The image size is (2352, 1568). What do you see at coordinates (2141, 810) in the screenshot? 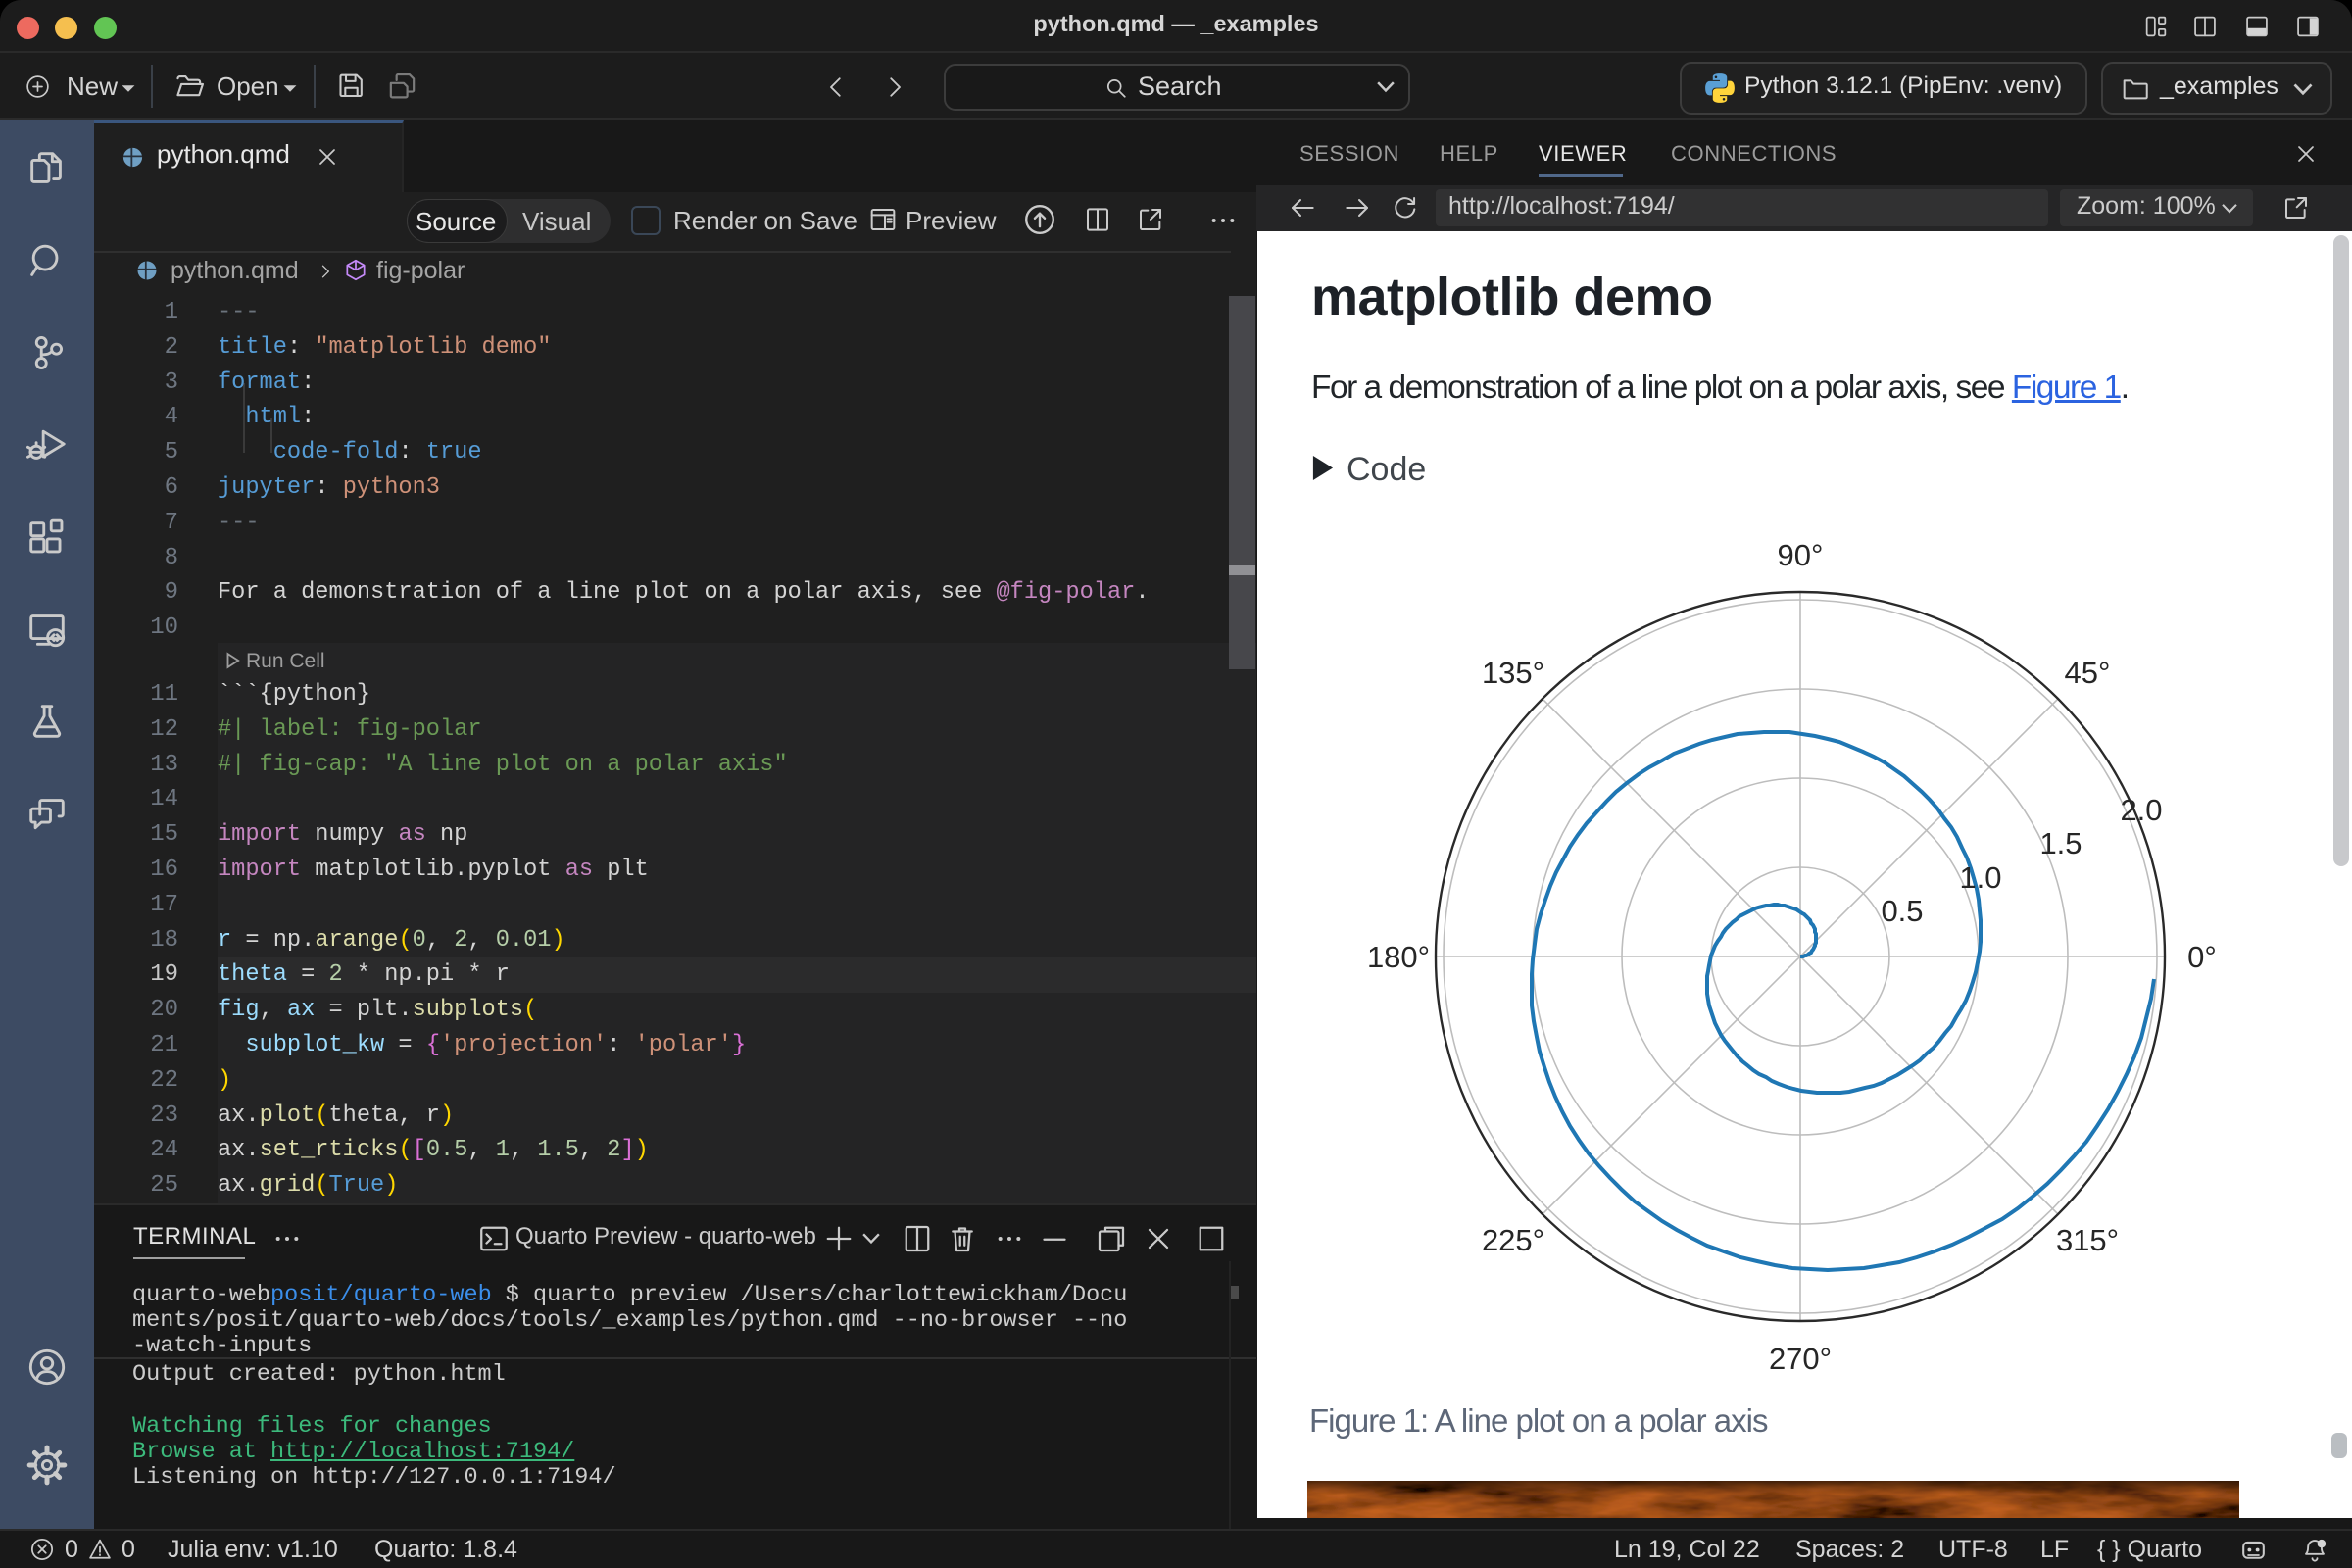
I see `svg-text: 2.0` at bounding box center [2141, 810].